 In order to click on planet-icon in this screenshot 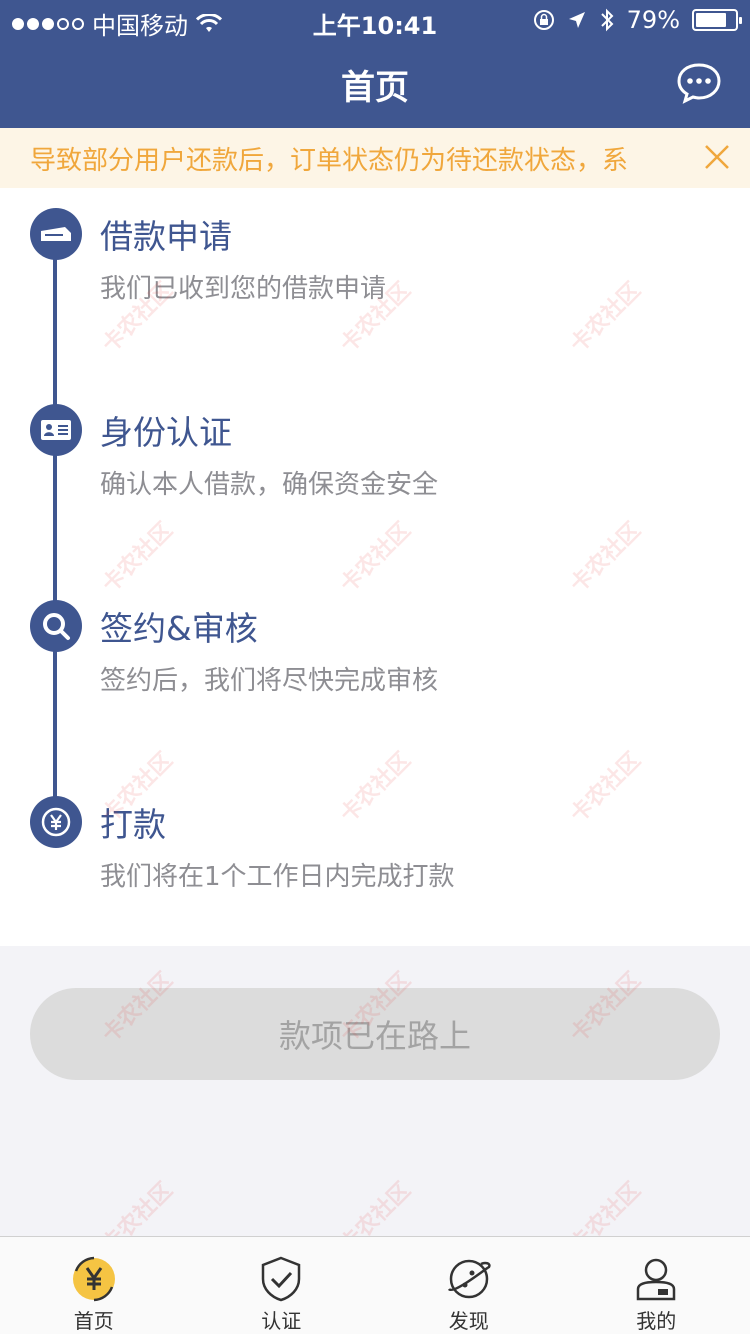, I will do `click(469, 1279)`.